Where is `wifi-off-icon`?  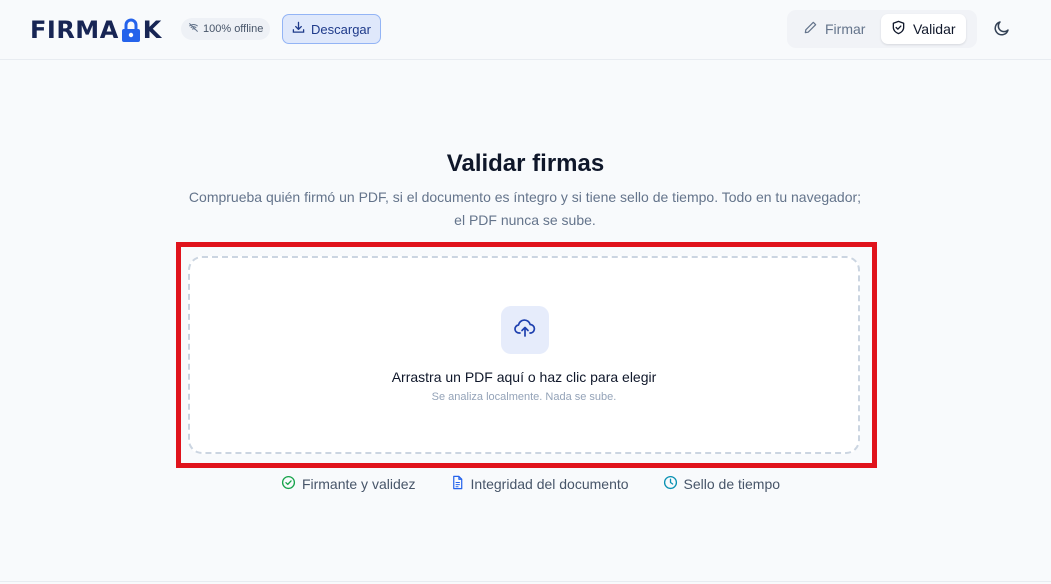
wifi-off-icon is located at coordinates (193, 29).